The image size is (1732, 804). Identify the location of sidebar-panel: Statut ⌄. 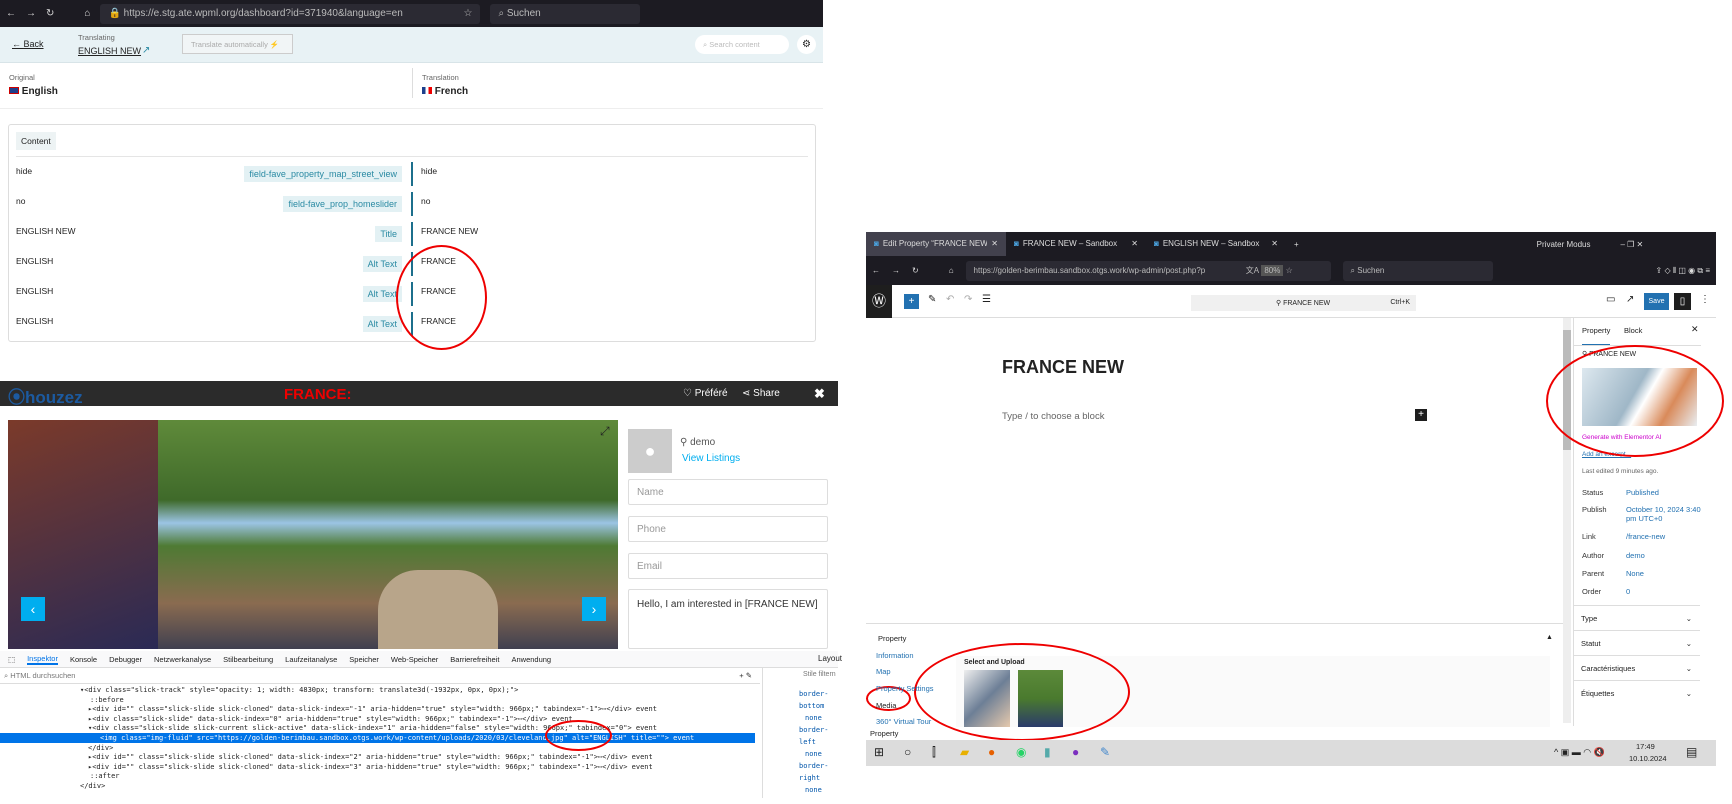
(1636, 642).